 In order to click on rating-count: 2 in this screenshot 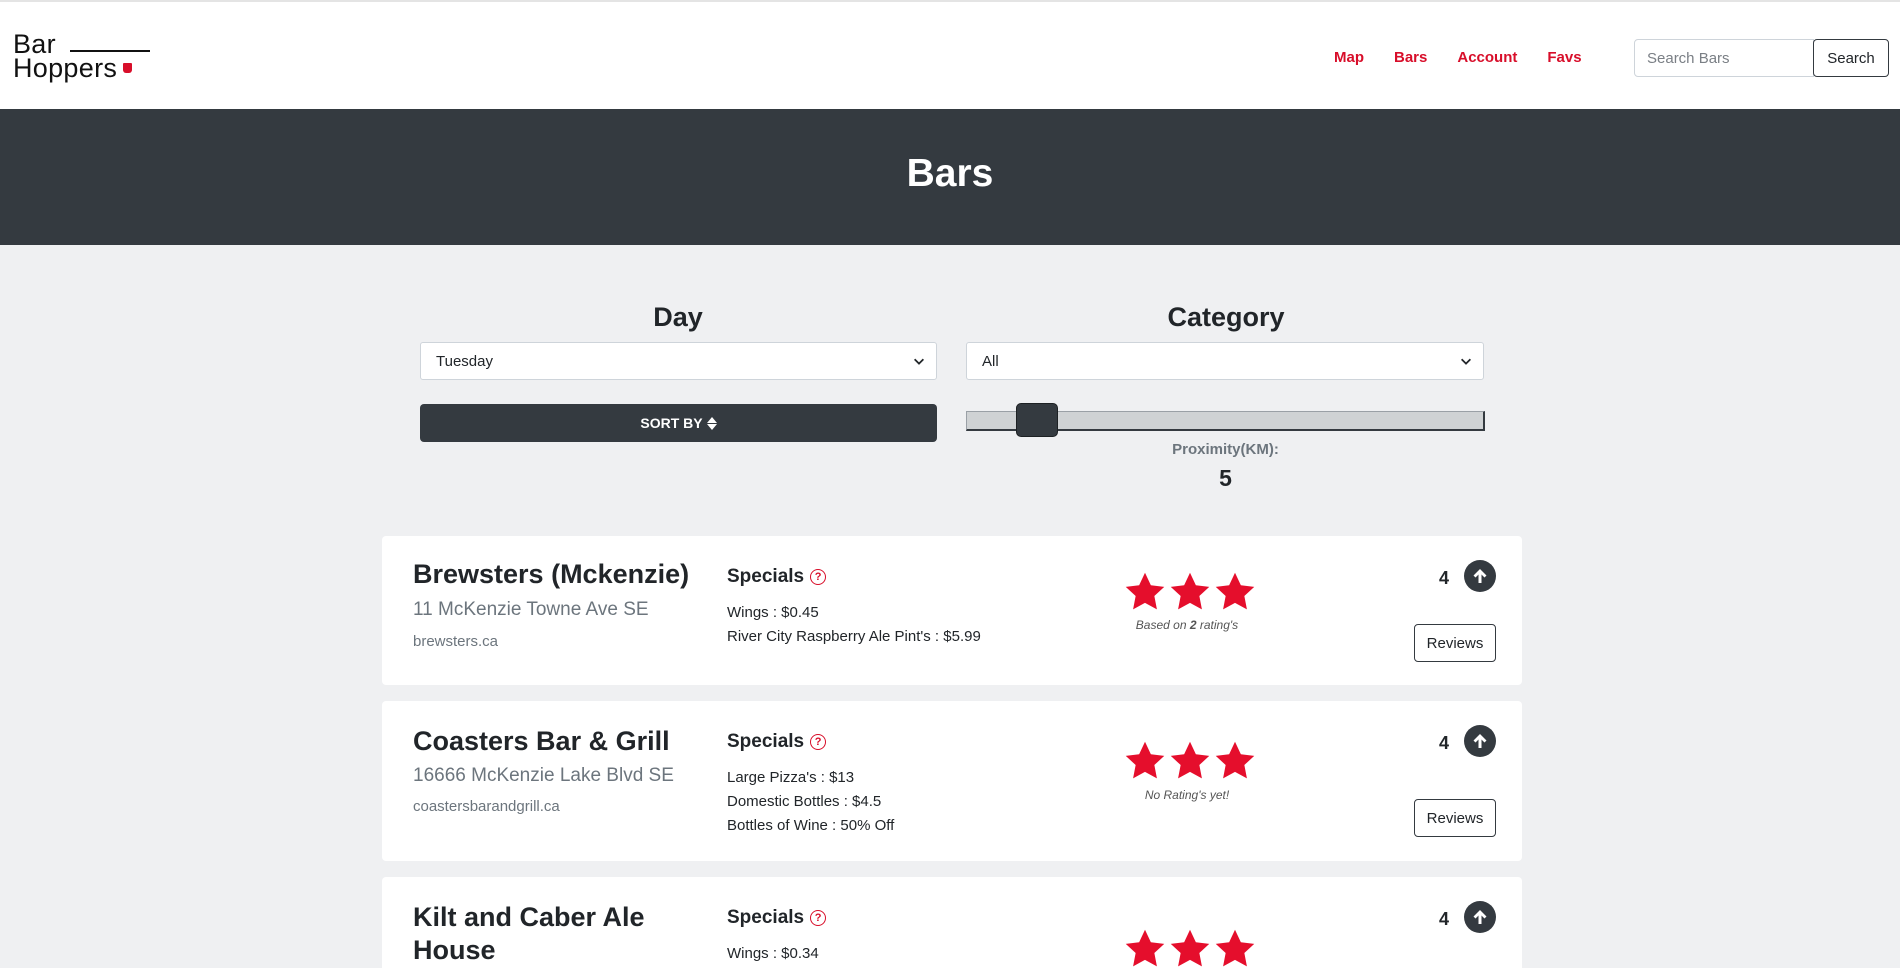, I will do `click(1193, 625)`.